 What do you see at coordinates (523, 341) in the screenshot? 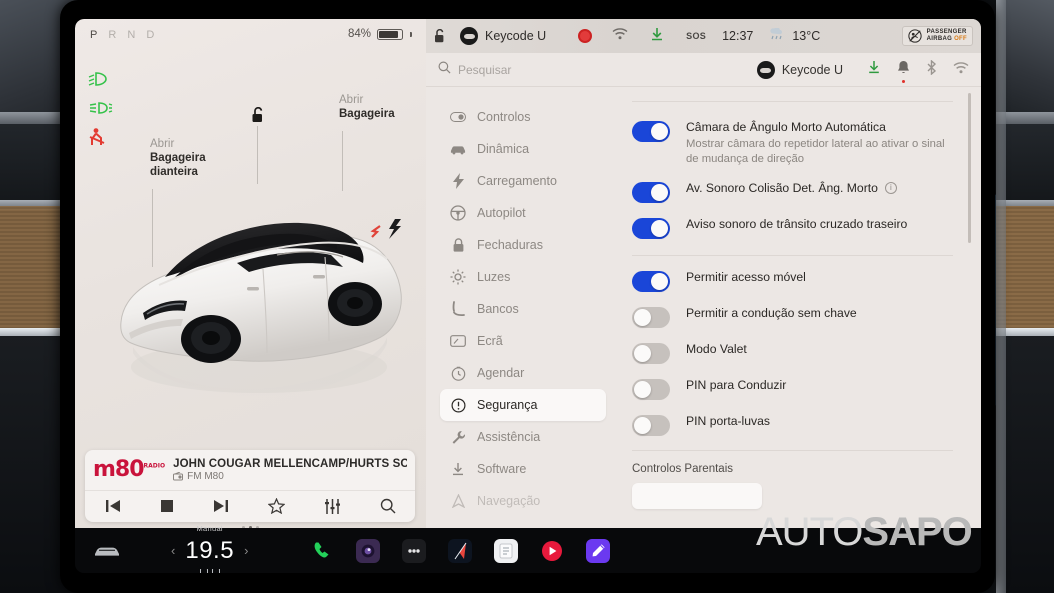
I see `sidebar-item-ecra: Ecrã` at bounding box center [523, 341].